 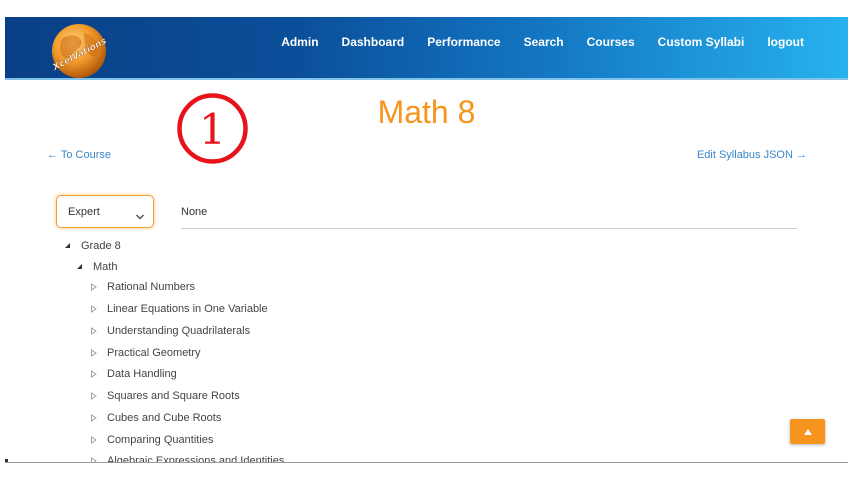 I want to click on brand-logo: XcelVations, so click(x=79, y=50).